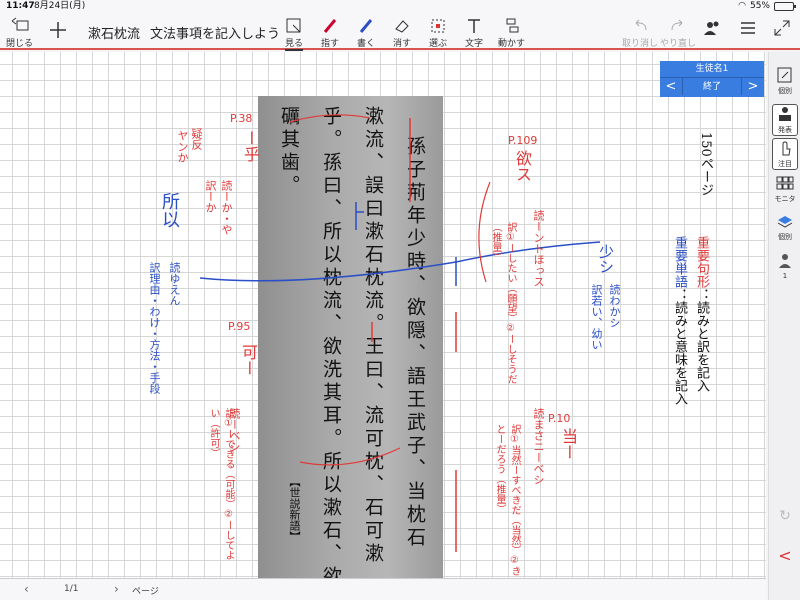 Image resolution: width=800 pixels, height=600 pixels. Describe the element at coordinates (784, 326) in the screenshot. I see `right-sidebar: 個別 発表 注目 モニタ 個別 1 ↻ <` at that location.